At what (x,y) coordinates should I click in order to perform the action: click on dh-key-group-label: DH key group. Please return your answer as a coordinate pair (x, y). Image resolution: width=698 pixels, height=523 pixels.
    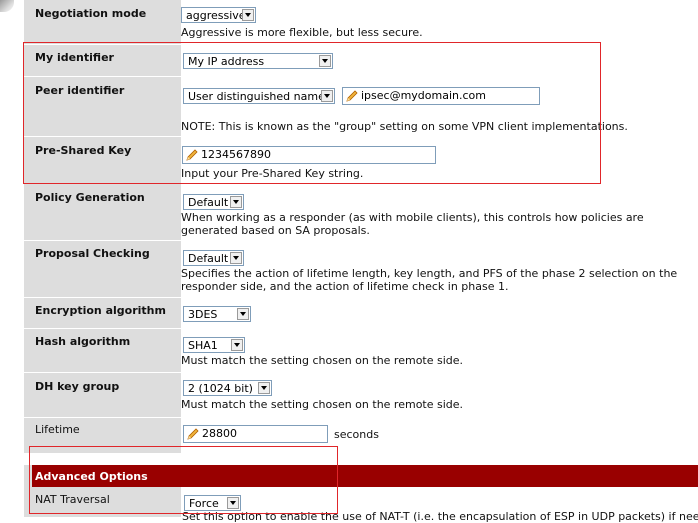
    Looking at the image, I should click on (77, 386).